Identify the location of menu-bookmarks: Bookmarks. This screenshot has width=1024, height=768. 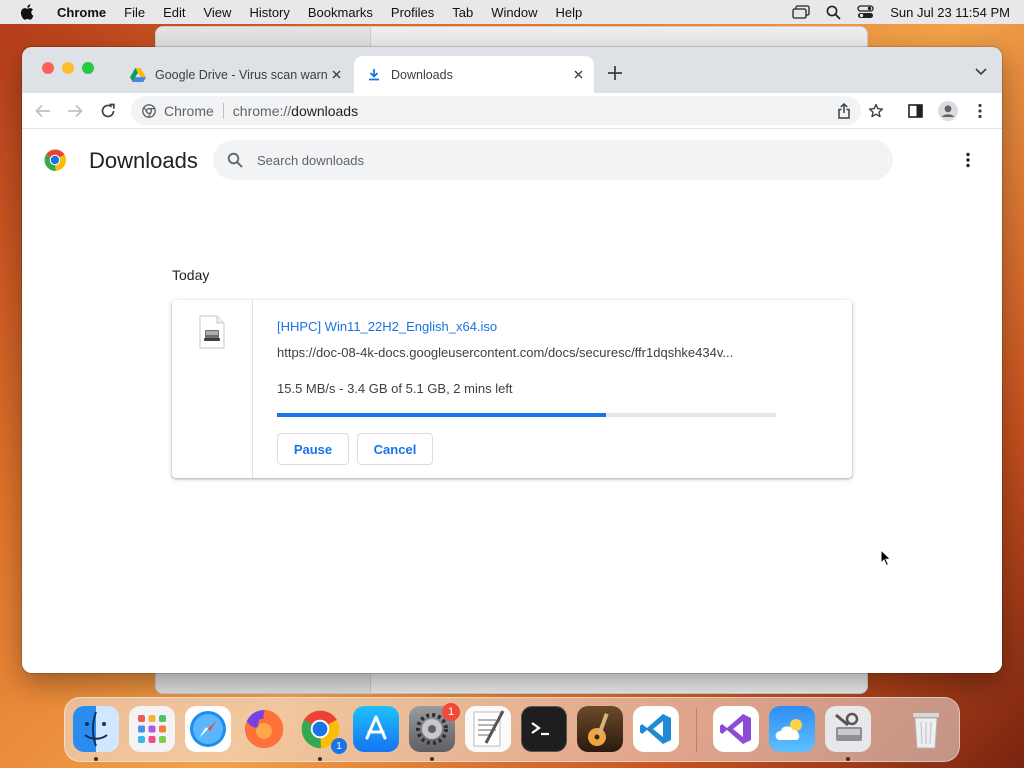
(340, 12).